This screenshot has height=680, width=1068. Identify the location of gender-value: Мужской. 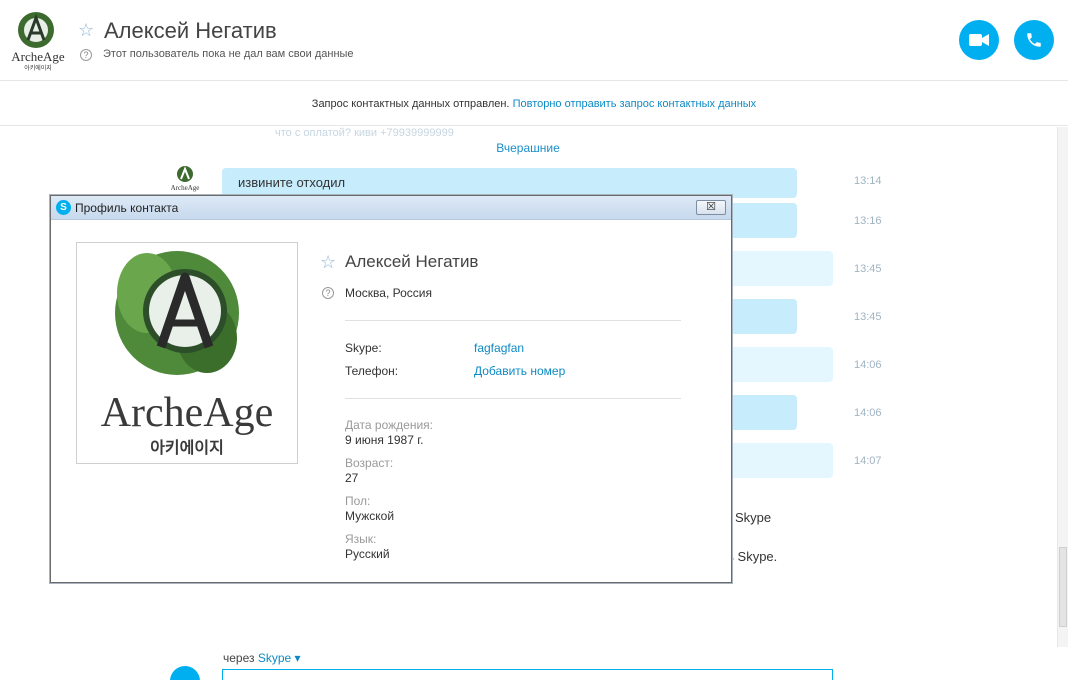
(370, 516).